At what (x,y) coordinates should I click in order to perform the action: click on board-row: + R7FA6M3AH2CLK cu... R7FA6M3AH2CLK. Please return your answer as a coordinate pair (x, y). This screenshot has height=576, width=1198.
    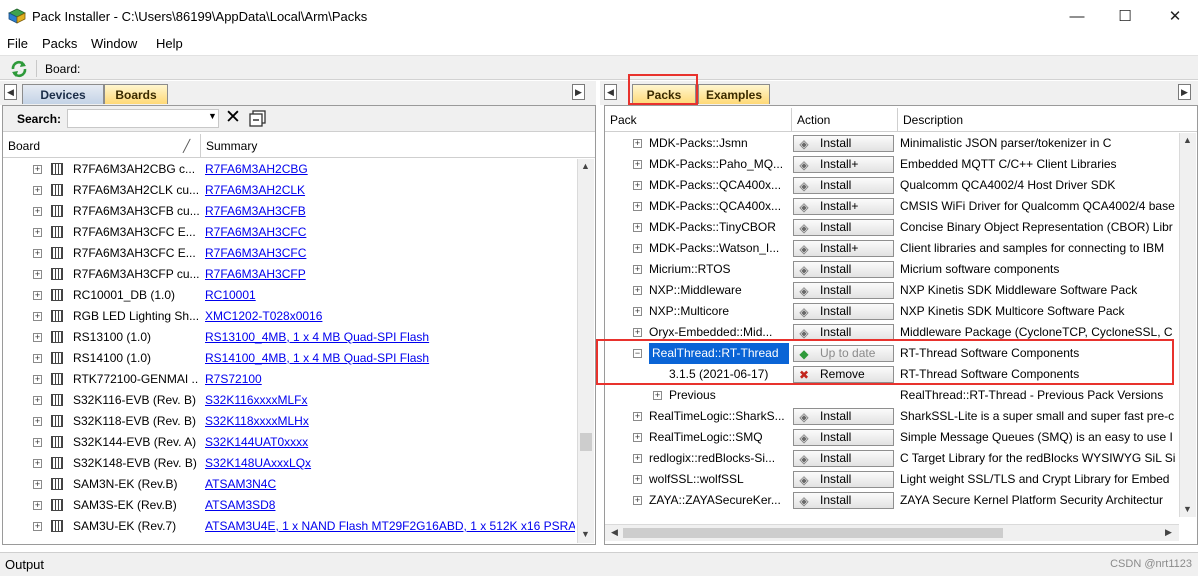
    Looking at the image, I should click on (290, 190).